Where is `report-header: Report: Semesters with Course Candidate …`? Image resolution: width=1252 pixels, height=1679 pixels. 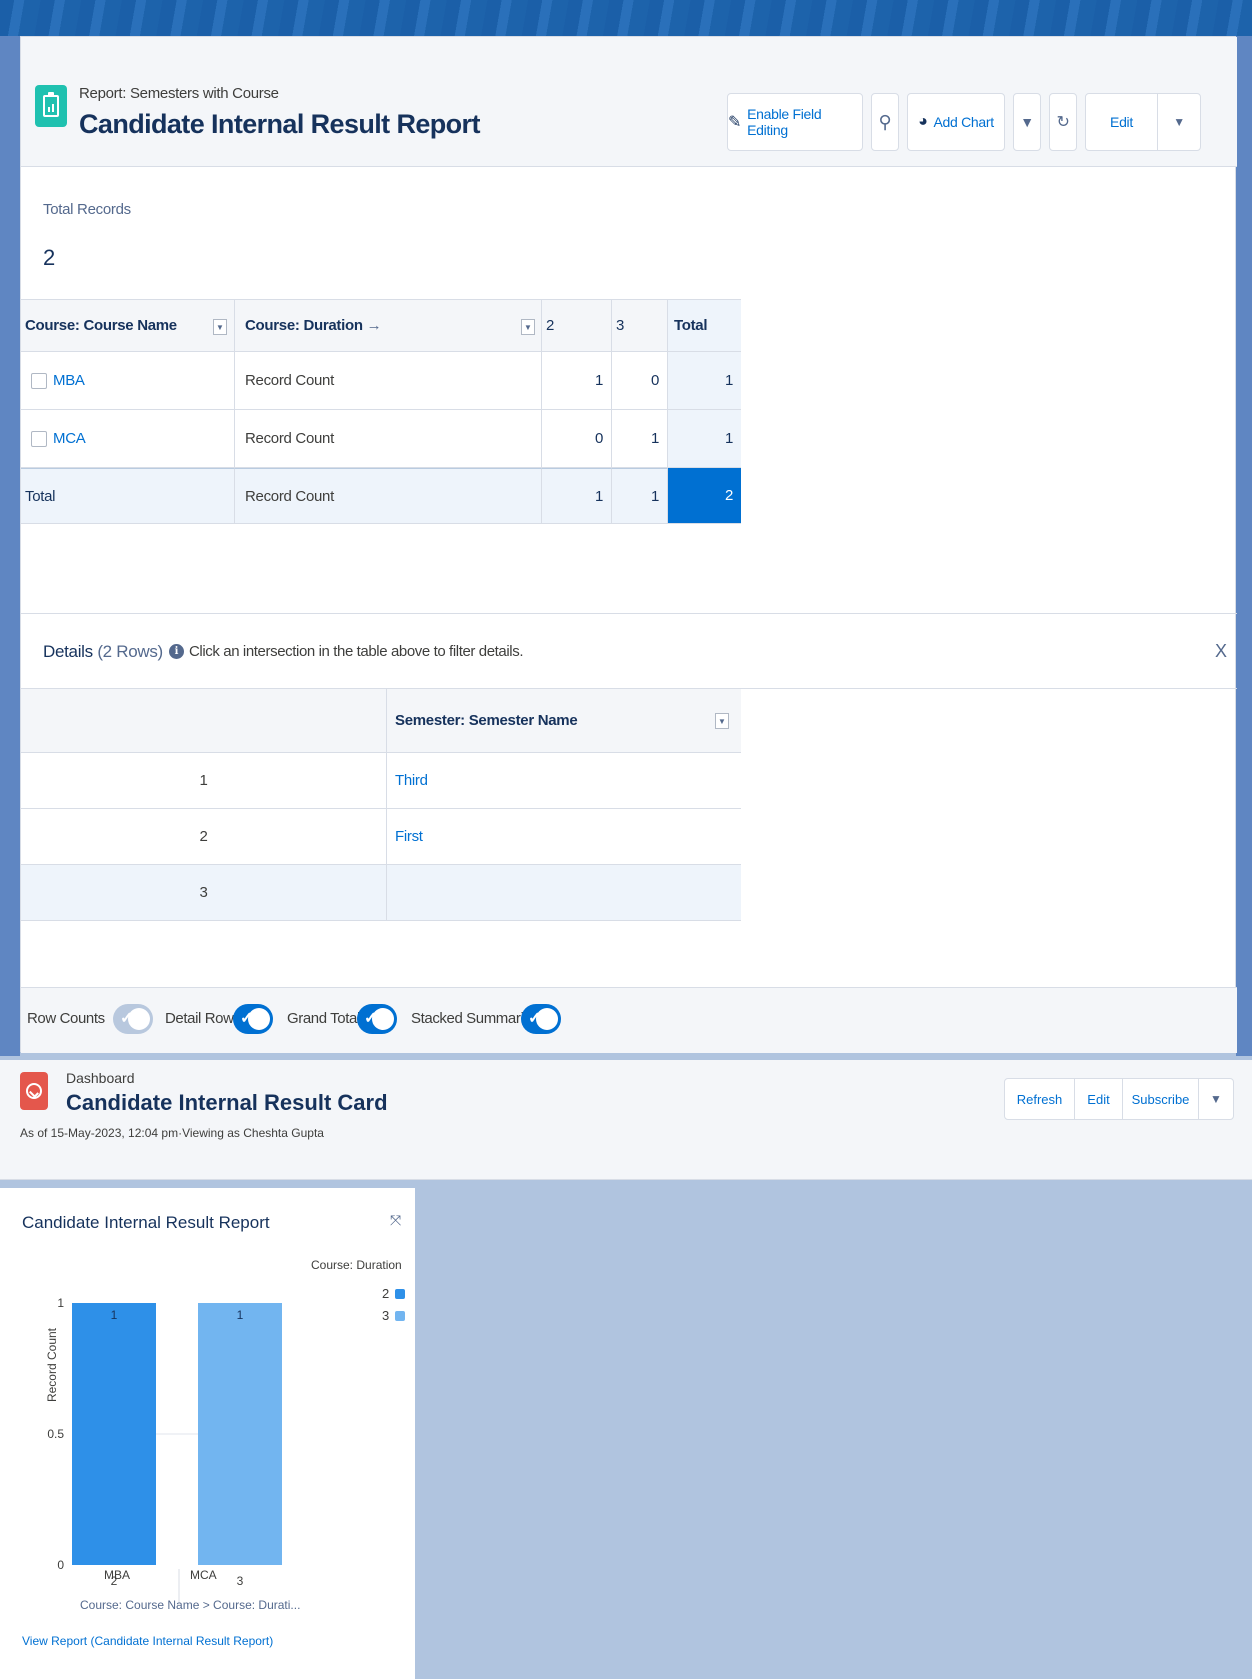
report-header: Report: Semesters with Course Candidate … is located at coordinates (629, 102).